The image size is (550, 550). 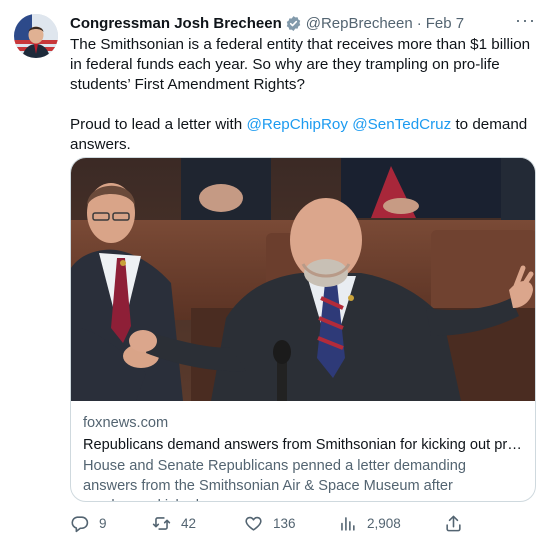 I want to click on retweet-button: 42, so click(x=174, y=523).